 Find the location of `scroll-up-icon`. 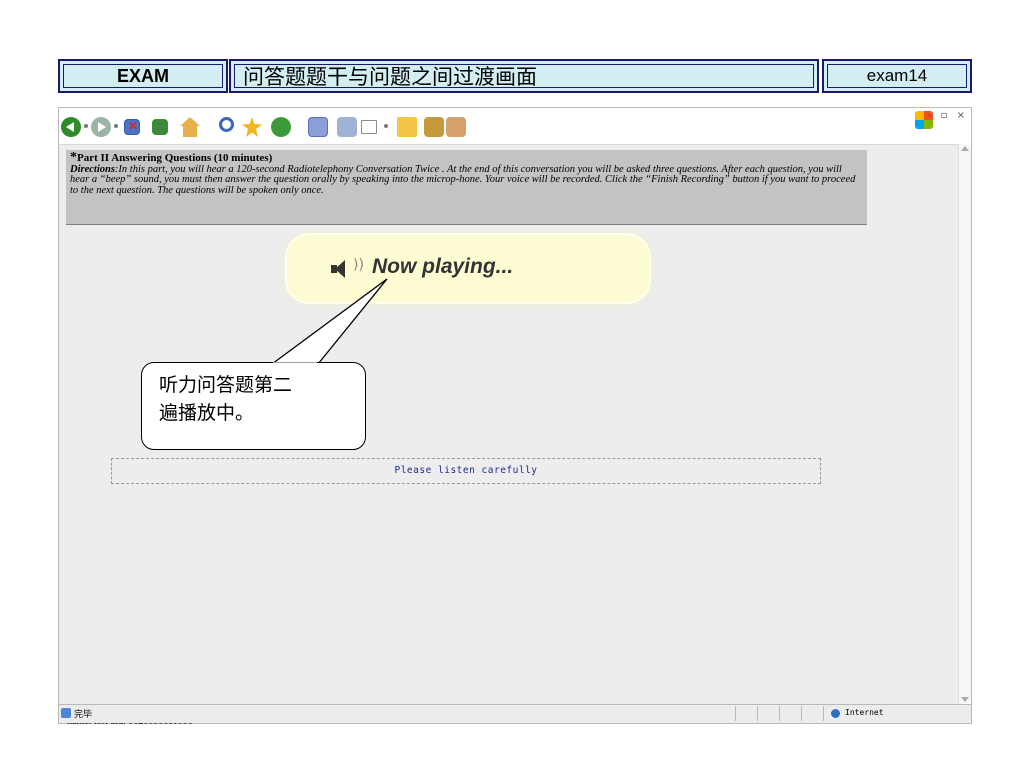

scroll-up-icon is located at coordinates (965, 148).